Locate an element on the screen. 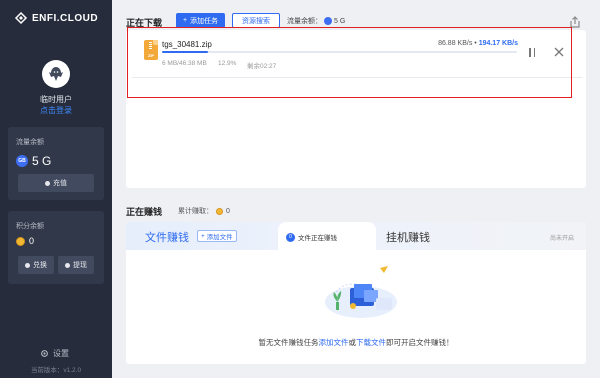 The height and width of the screenshot is (378, 600). empty-state-message: 暂无文件赚钱任务添加文件或下载文件即可开启文件赚钱！ is located at coordinates (356, 342).